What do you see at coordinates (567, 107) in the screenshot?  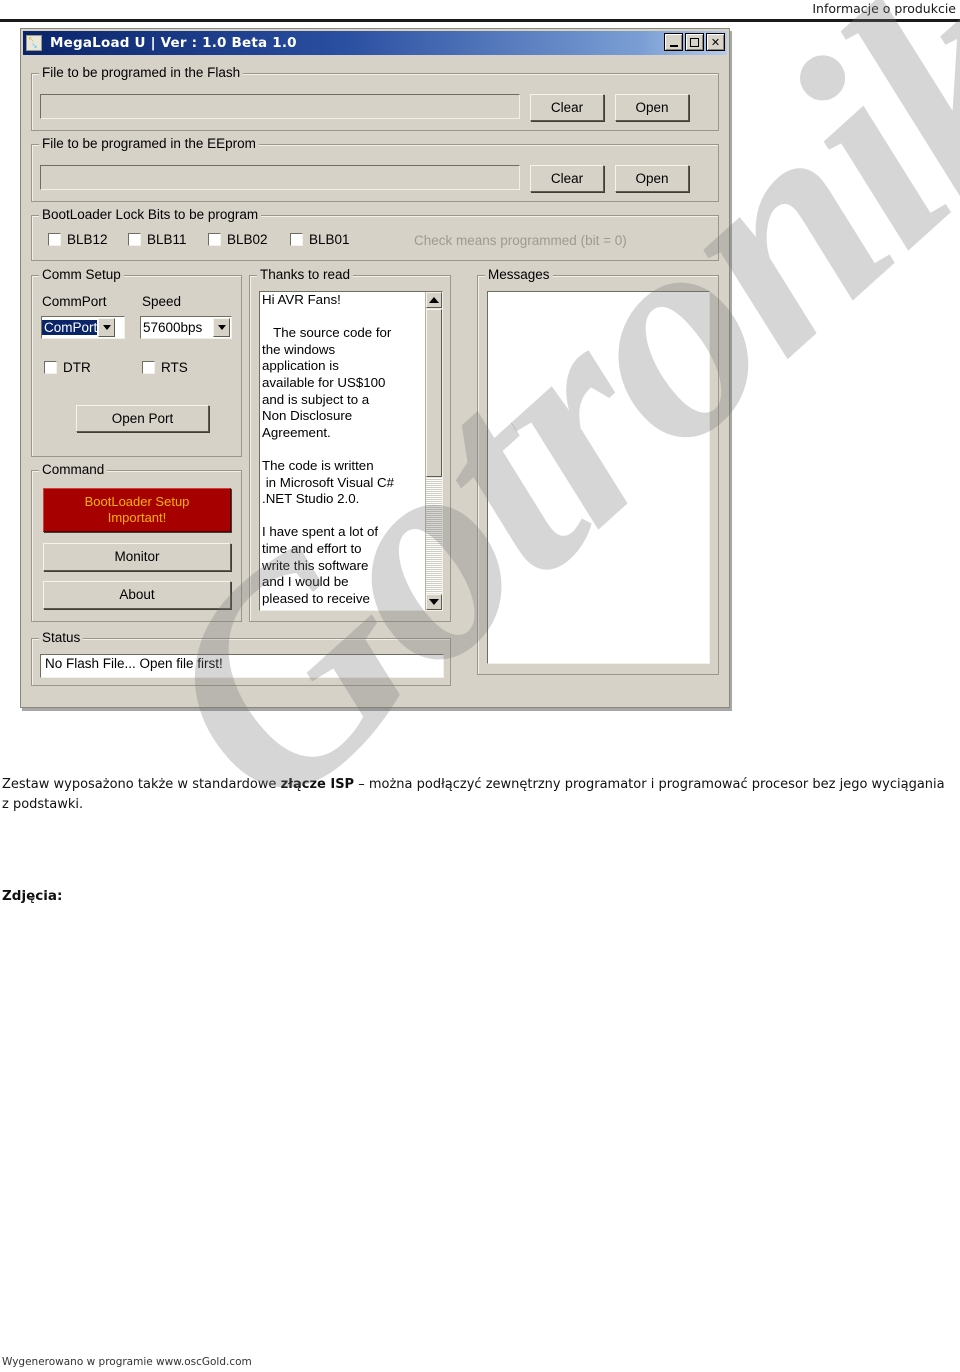 I see `flash-clear-button: Clear` at bounding box center [567, 107].